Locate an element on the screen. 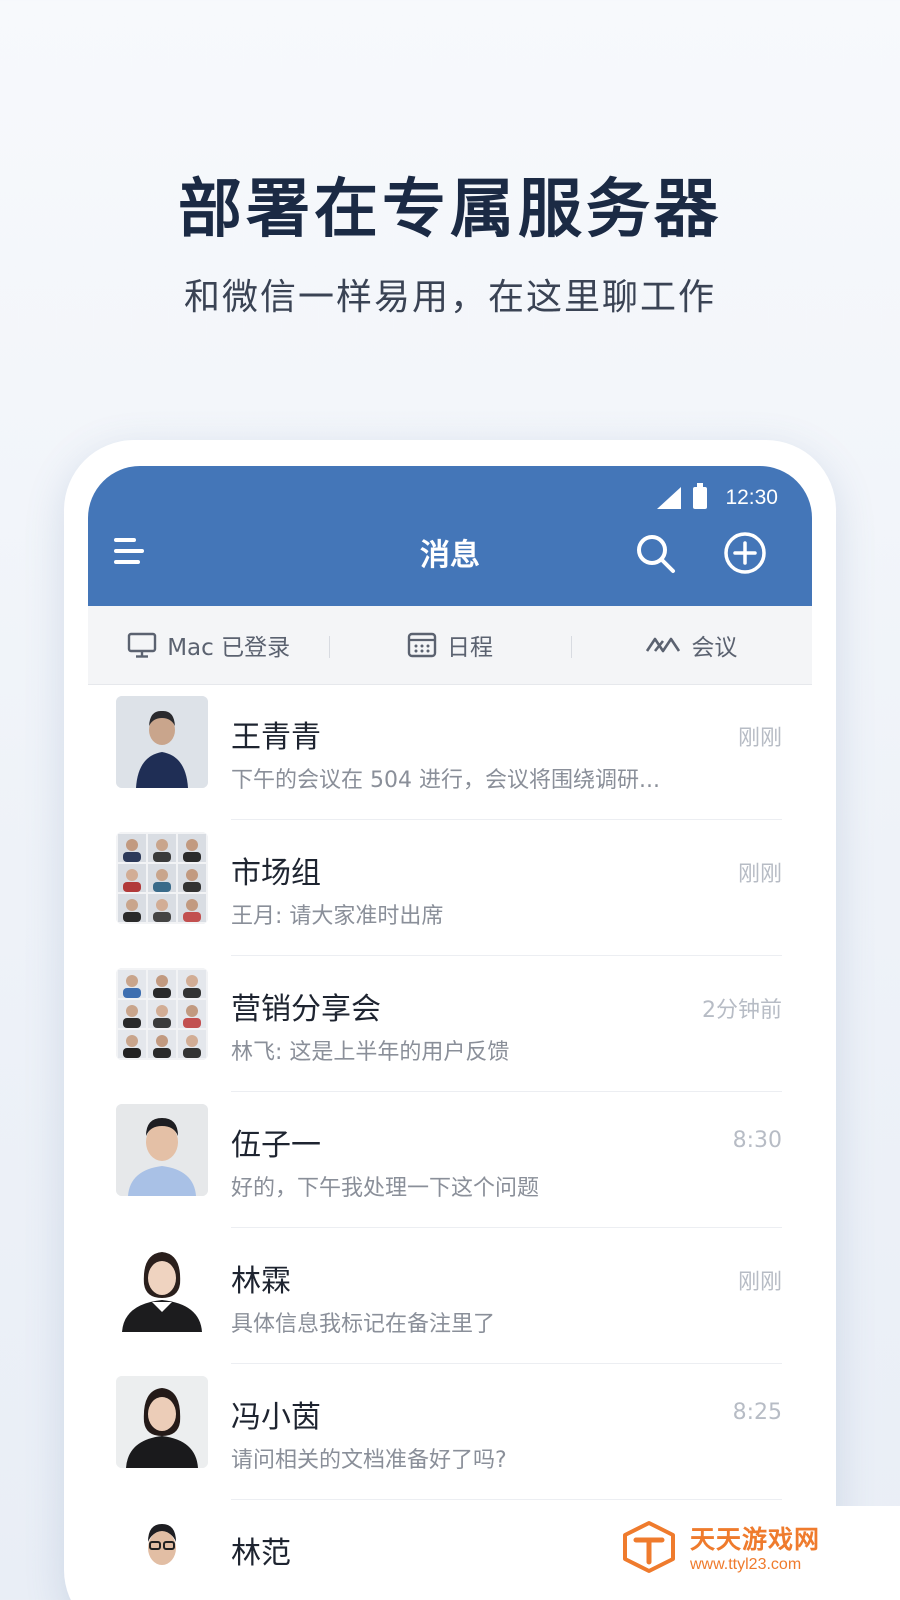 This screenshot has height=1600, width=900. promo-subline: 和微信一样易用，在这里聊工作 is located at coordinates (449, 297).